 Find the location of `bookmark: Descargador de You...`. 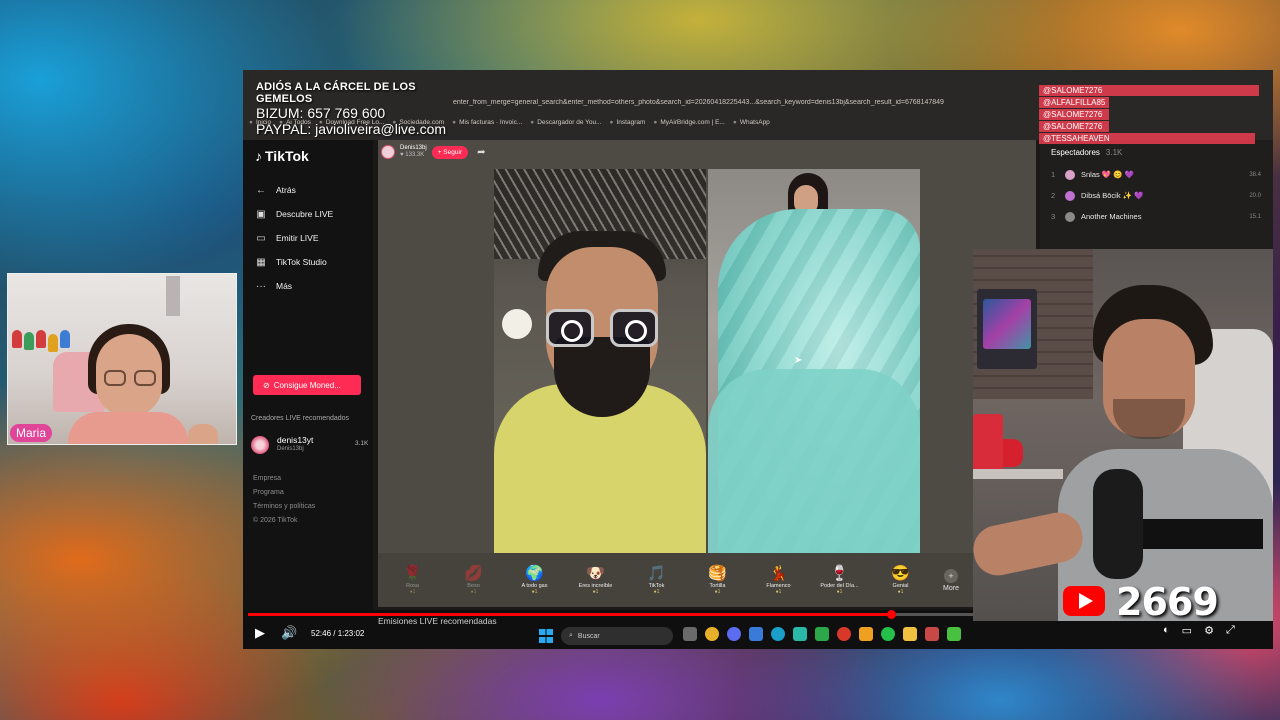

bookmark: Descargador de You... is located at coordinates (565, 126).